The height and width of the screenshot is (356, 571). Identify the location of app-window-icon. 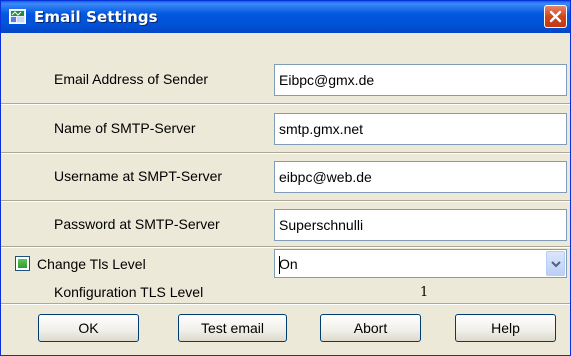
(17, 16).